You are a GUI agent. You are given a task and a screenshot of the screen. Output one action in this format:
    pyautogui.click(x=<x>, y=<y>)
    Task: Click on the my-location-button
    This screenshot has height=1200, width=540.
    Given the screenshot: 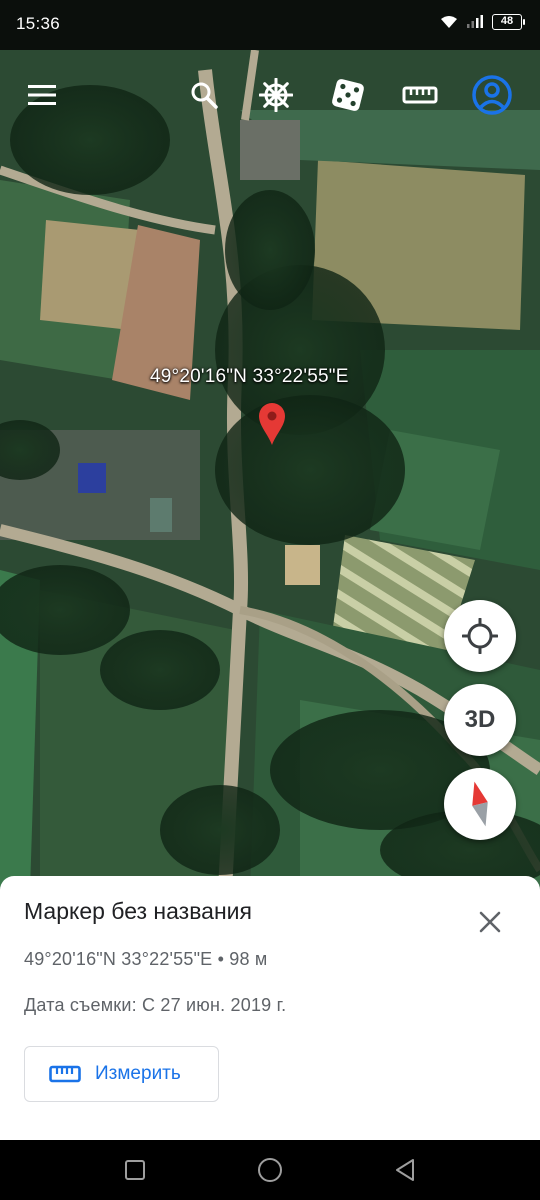 What is the action you would take?
    pyautogui.click(x=480, y=636)
    